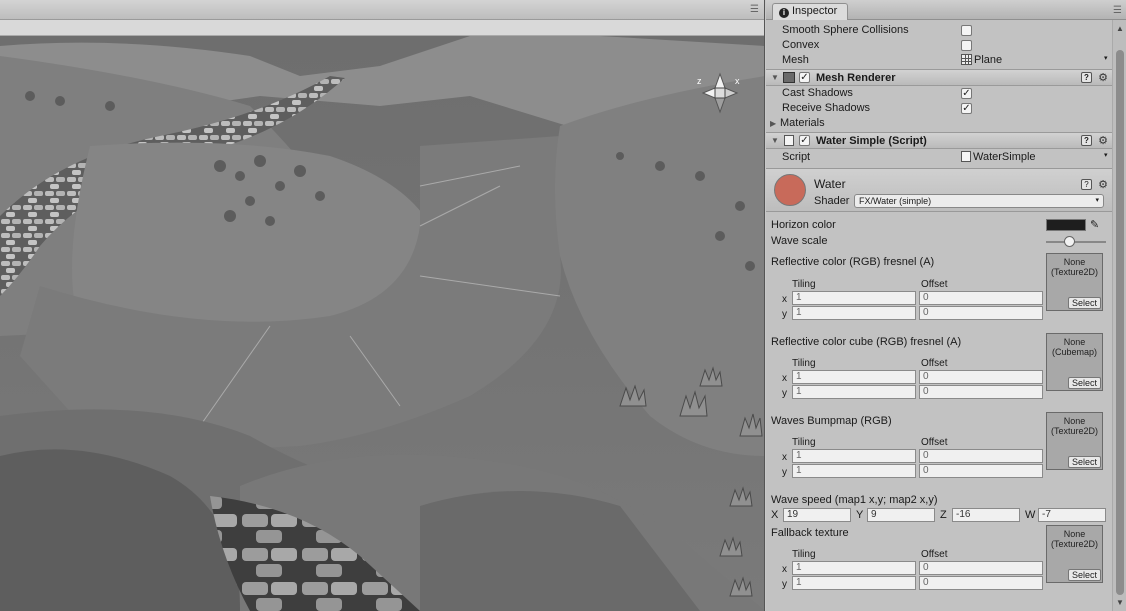 The height and width of the screenshot is (611, 1126). What do you see at coordinates (939, 157) in the screenshot?
I see `script-row: Script WaterSimple ▾` at bounding box center [939, 157].